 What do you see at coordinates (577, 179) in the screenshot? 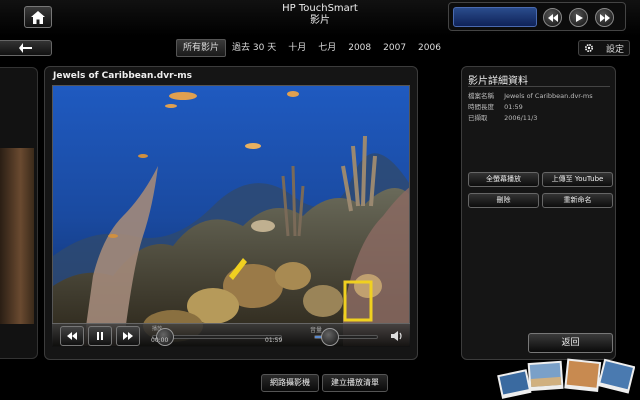
I see `upload-youtube-button: 上傳至 YouTube` at bounding box center [577, 179].